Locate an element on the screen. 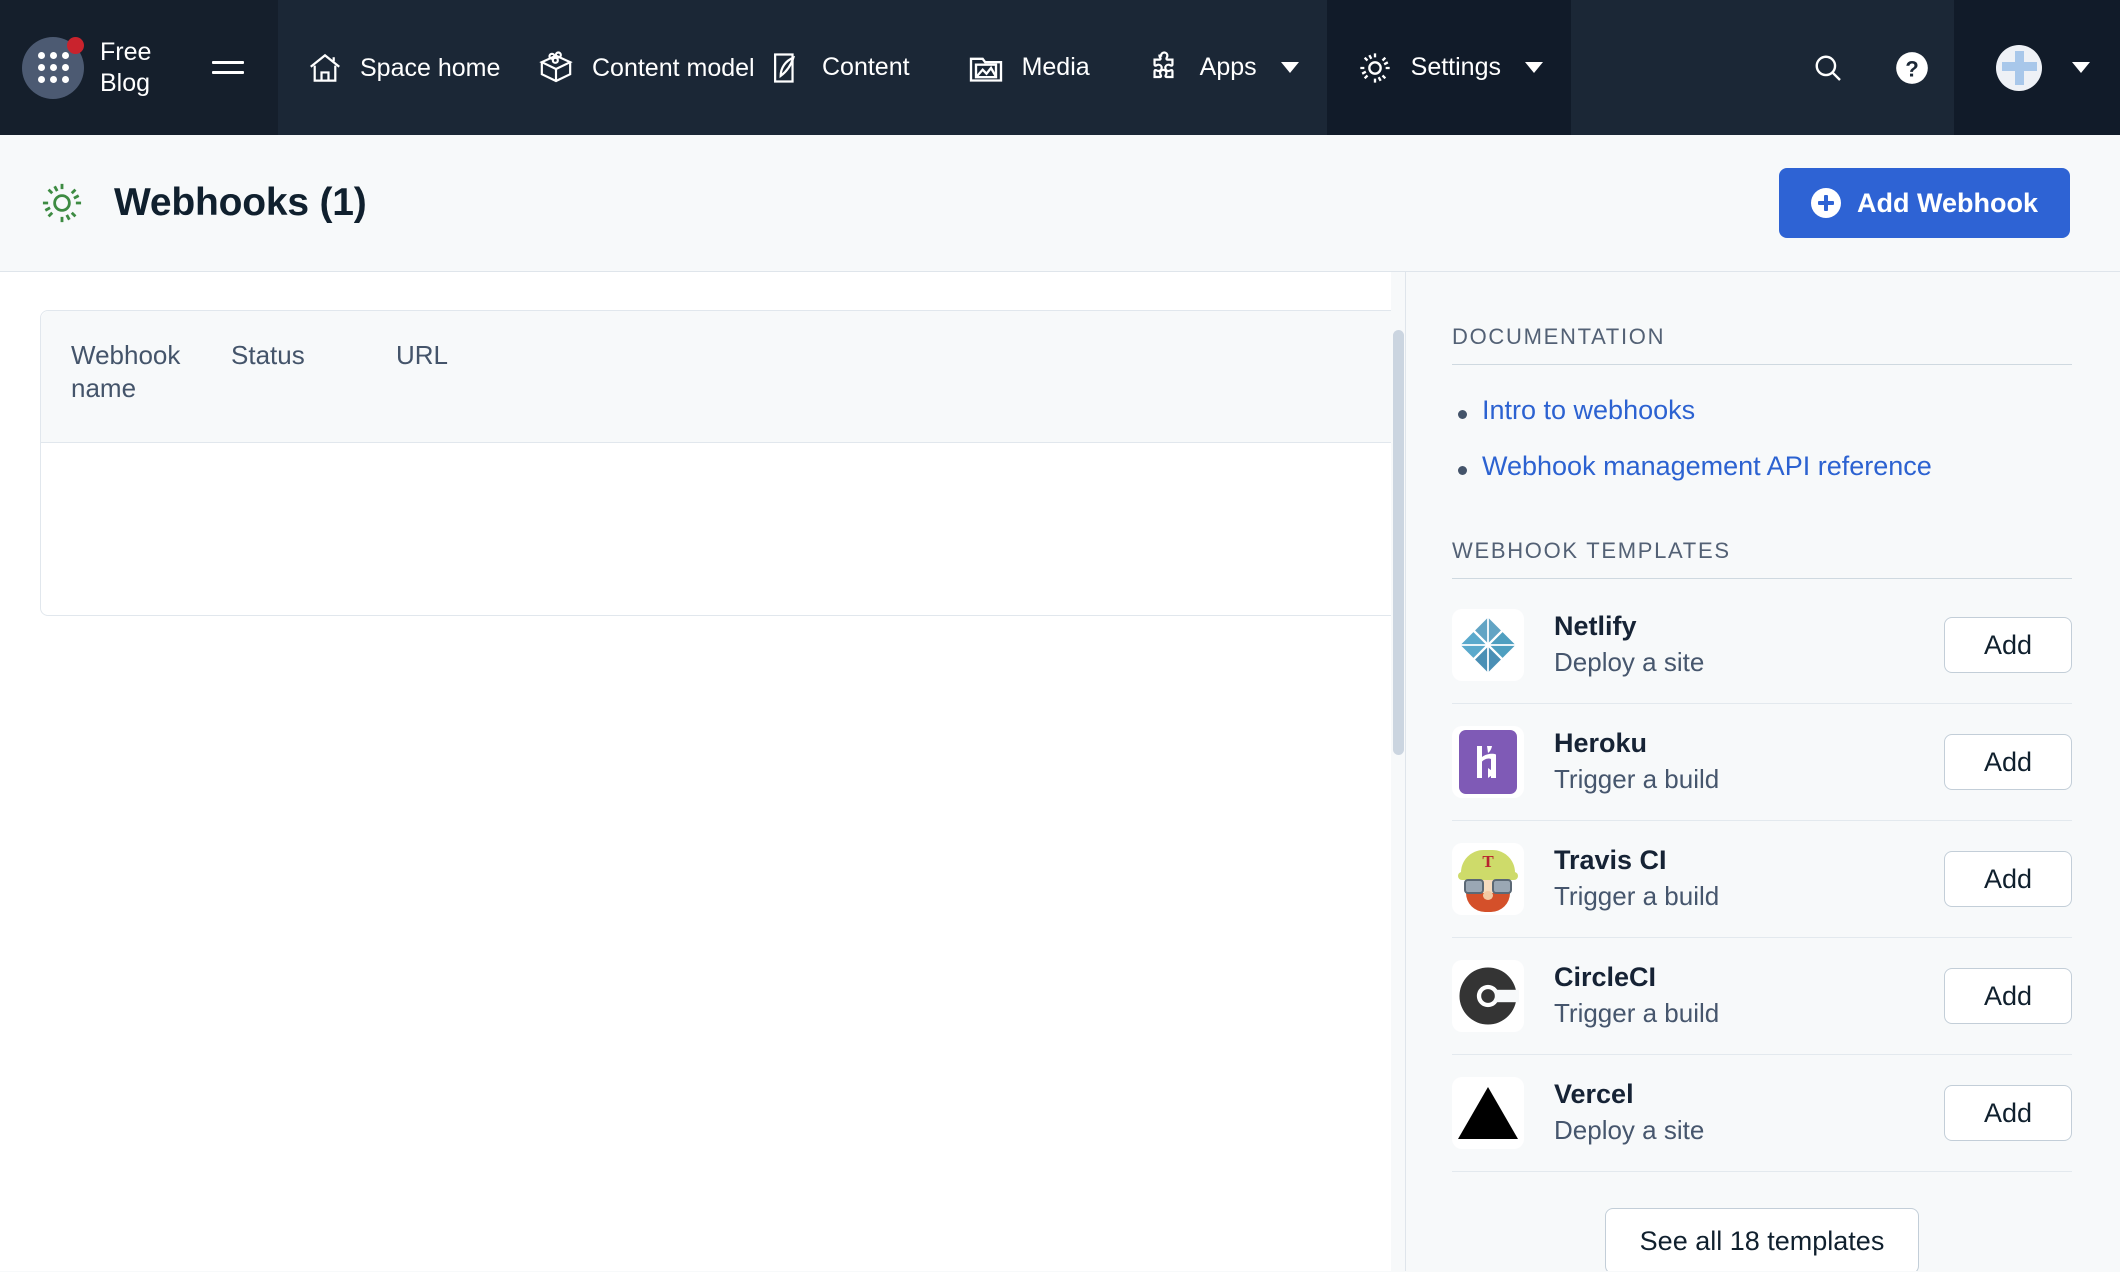 This screenshot has width=2120, height=1272. app-switcher-button is located at coordinates (53, 67).